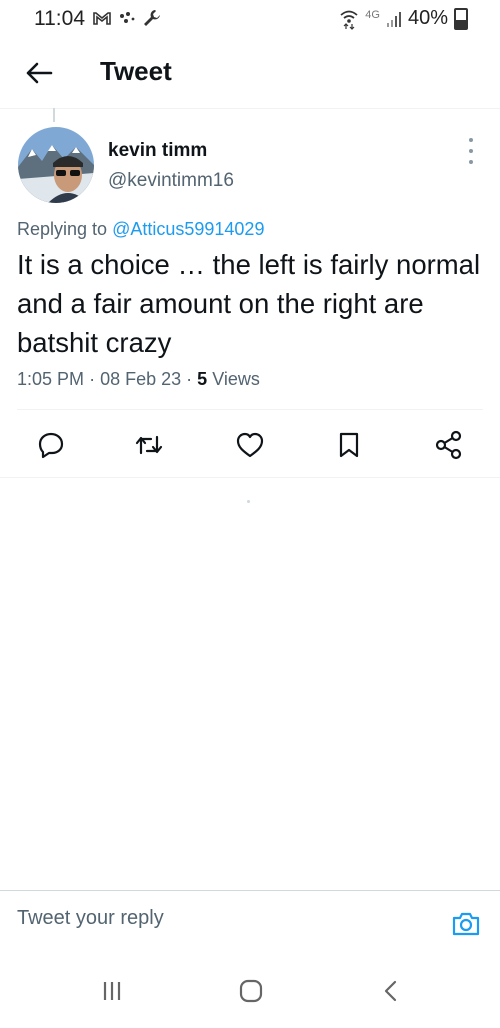  I want to click on retweet-icon, so click(149, 445).